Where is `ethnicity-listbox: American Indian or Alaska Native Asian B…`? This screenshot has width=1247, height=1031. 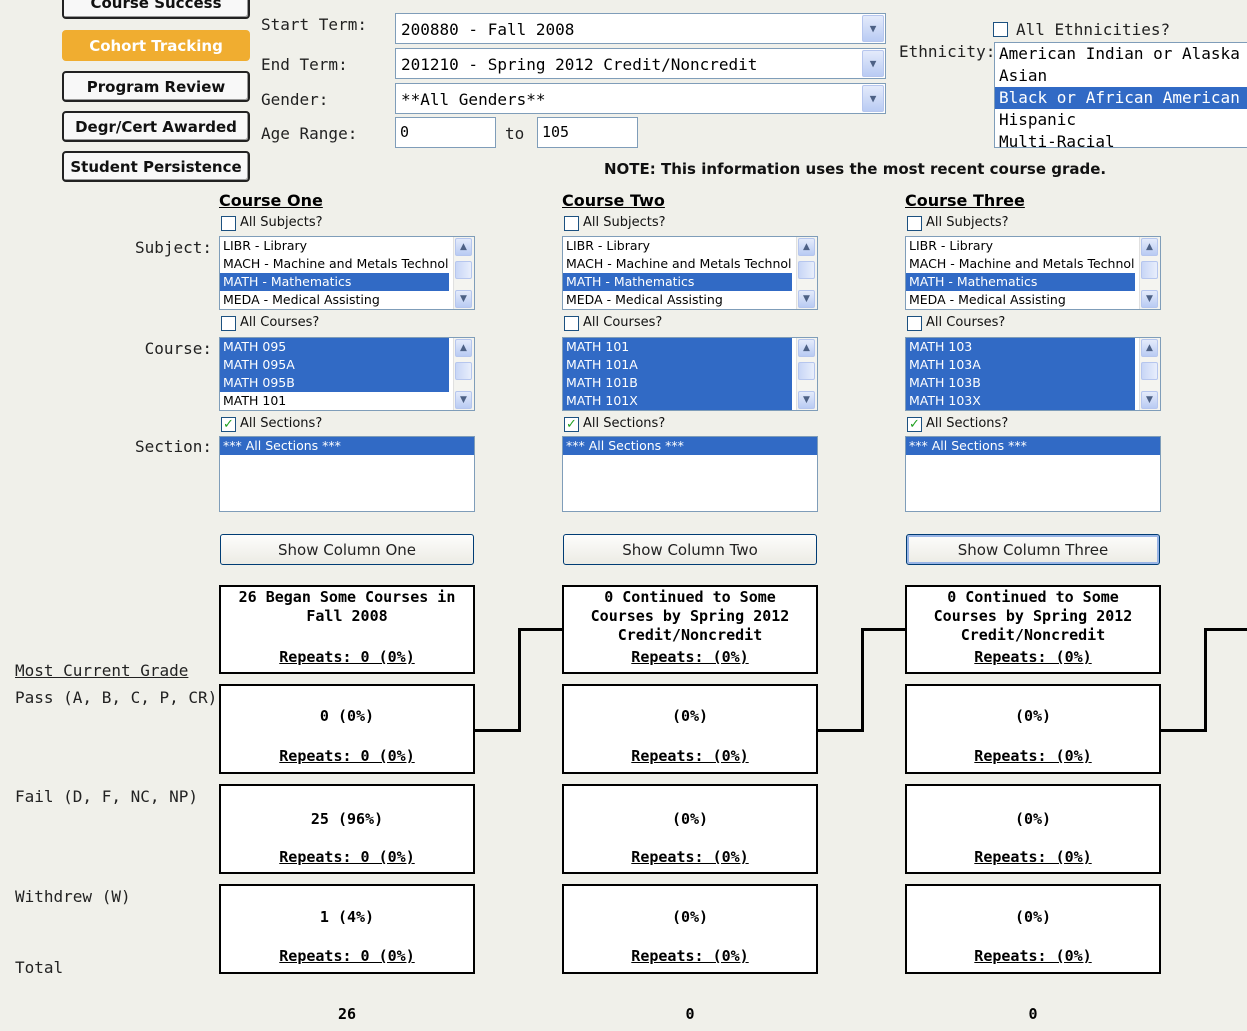 ethnicity-listbox: American Indian or Alaska Native Asian B… is located at coordinates (1120, 95).